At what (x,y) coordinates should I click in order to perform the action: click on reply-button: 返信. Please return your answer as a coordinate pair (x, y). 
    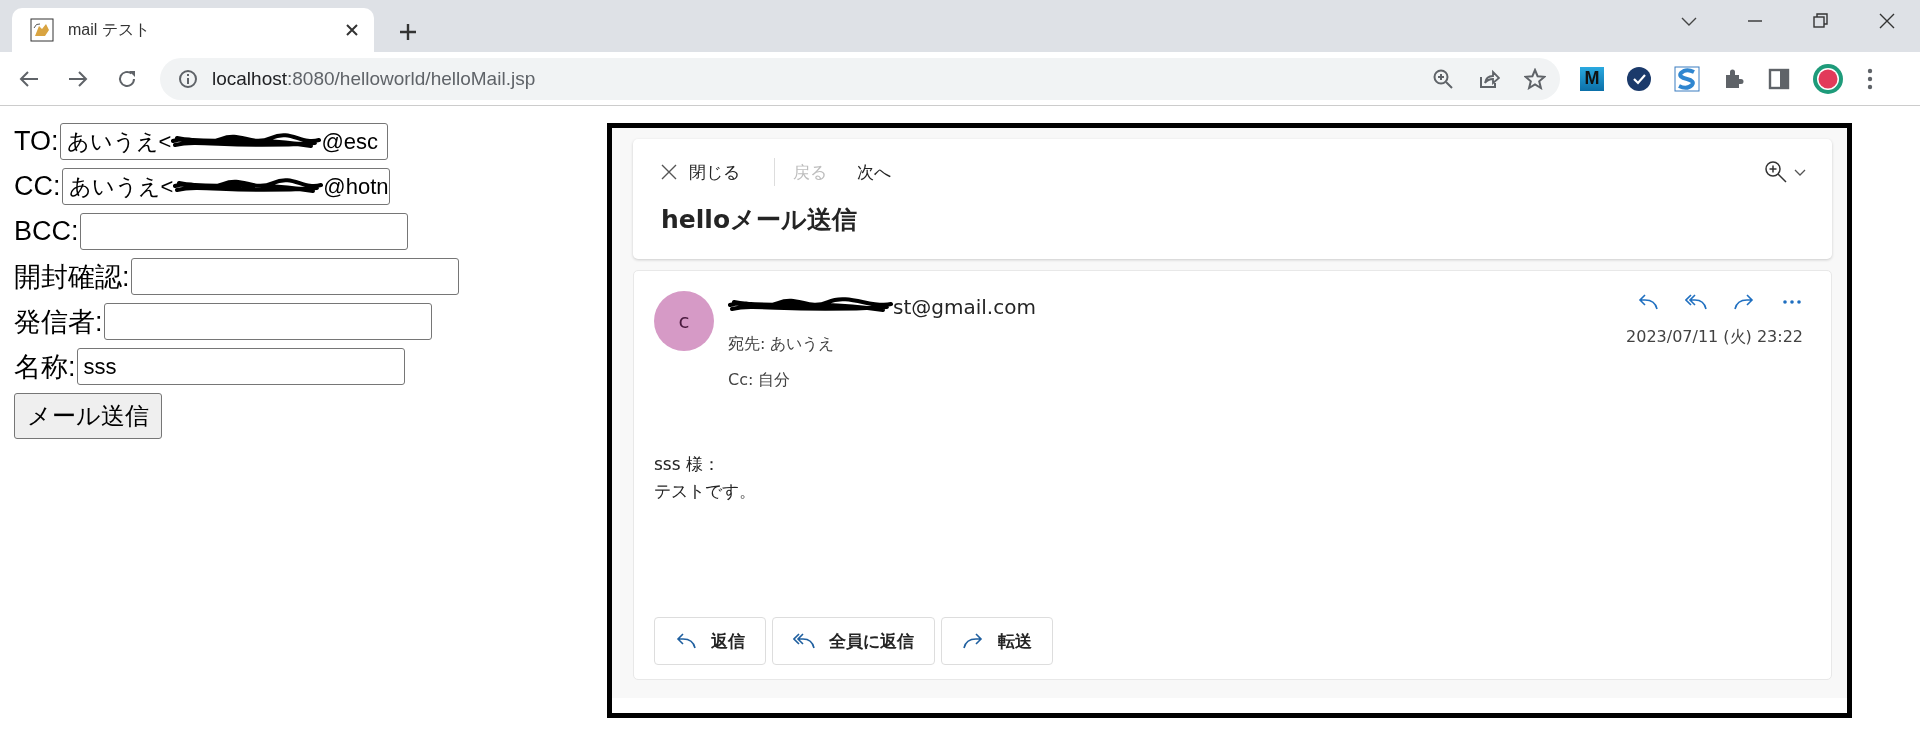
    Looking at the image, I should click on (710, 641).